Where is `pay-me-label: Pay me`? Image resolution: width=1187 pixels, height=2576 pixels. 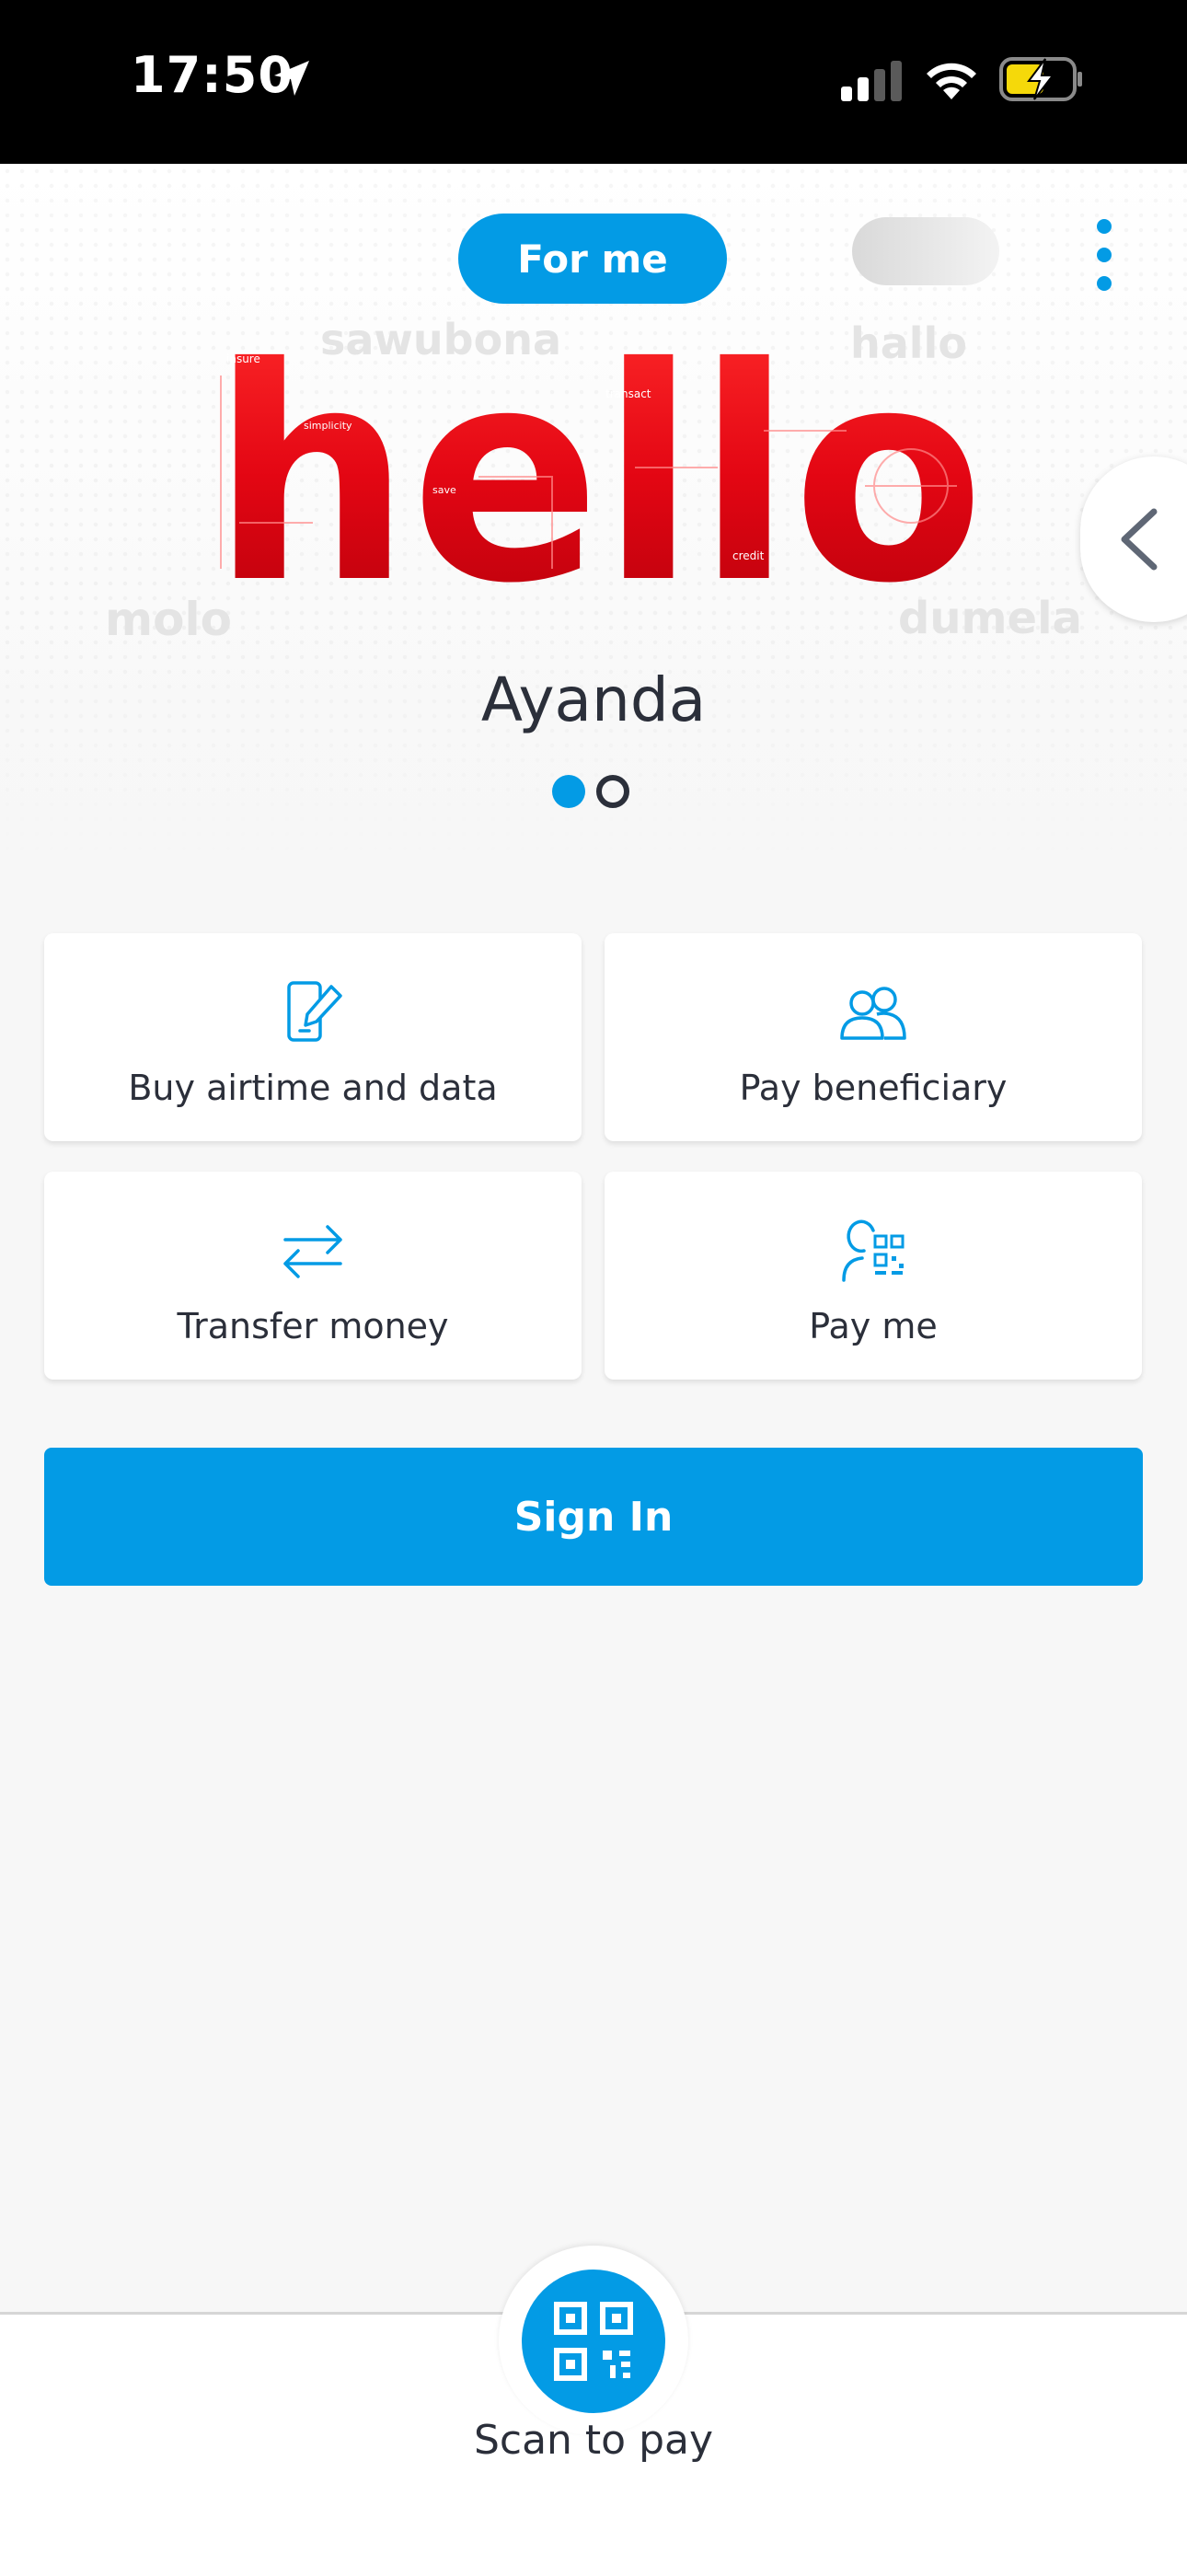 pay-me-label: Pay me is located at coordinates (873, 1326).